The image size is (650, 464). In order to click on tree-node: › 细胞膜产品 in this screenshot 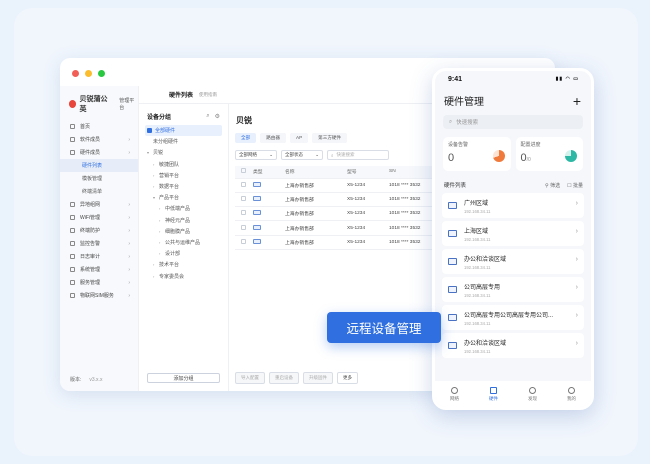, I will do `click(183, 231)`.